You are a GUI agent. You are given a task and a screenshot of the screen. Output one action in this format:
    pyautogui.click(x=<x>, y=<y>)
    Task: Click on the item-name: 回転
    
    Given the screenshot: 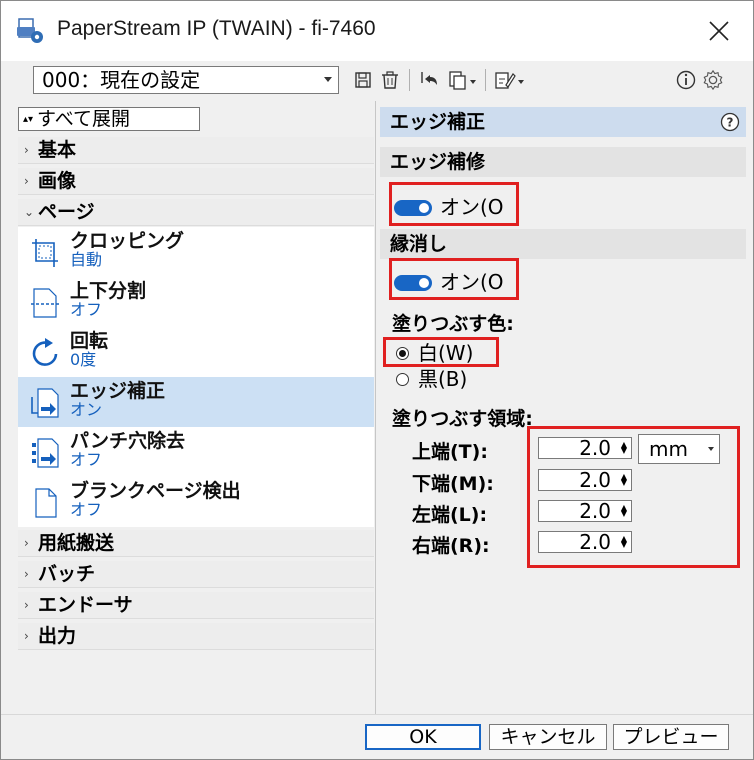 What is the action you would take?
    pyautogui.click(x=89, y=341)
    